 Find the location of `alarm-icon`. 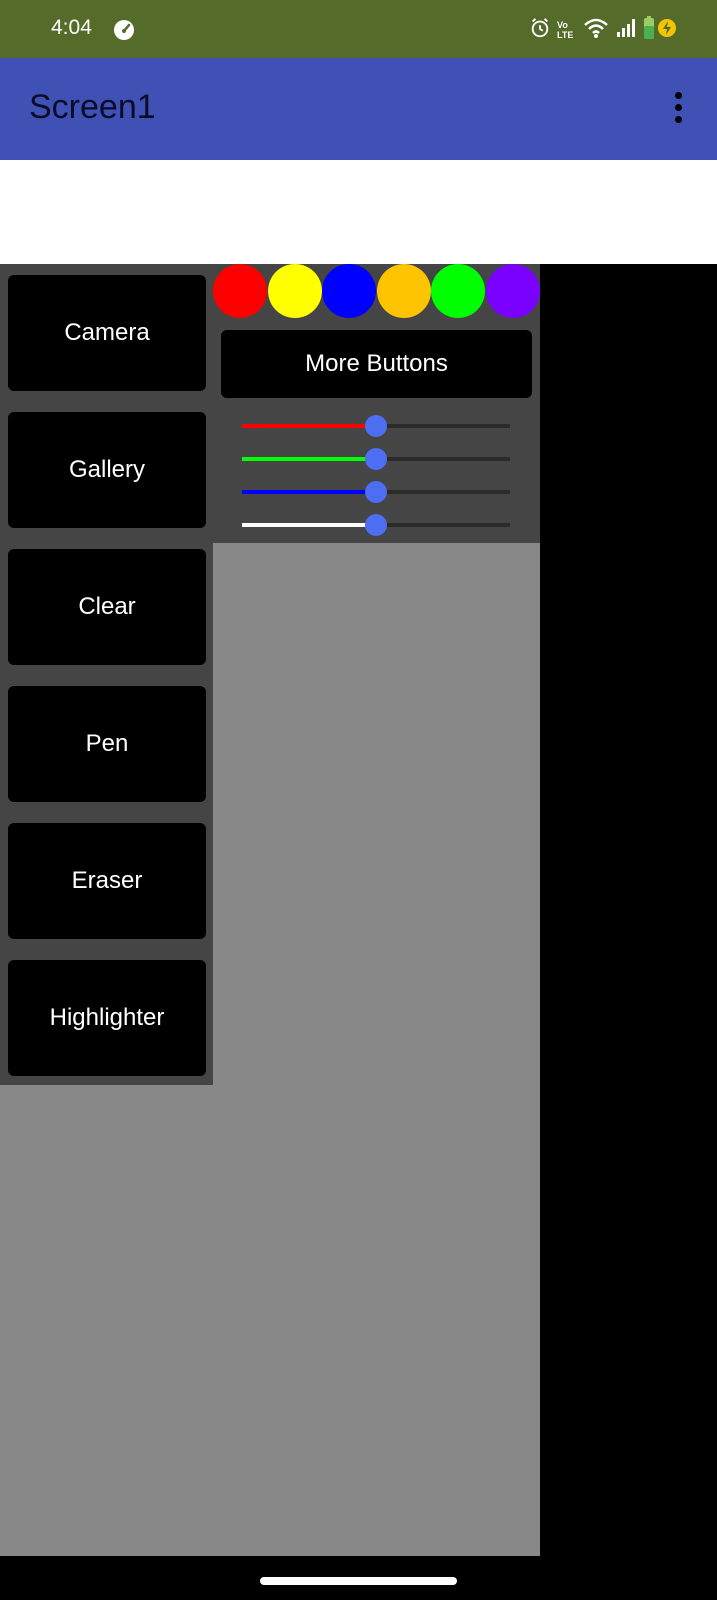

alarm-icon is located at coordinates (540, 30).